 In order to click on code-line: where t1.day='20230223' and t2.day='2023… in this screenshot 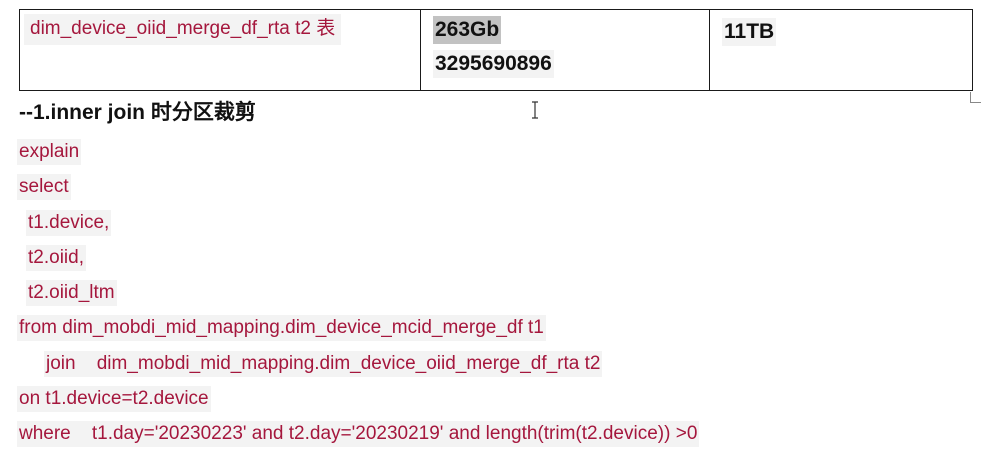, I will do `click(491, 435)`.